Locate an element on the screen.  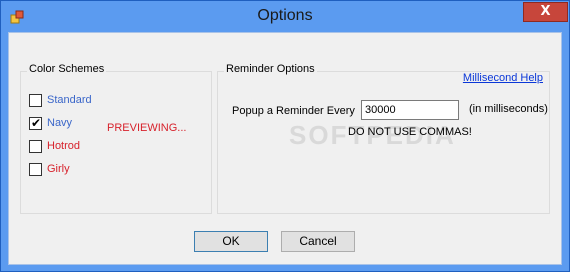
checkmark-icon: ✔ is located at coordinates (36, 123).